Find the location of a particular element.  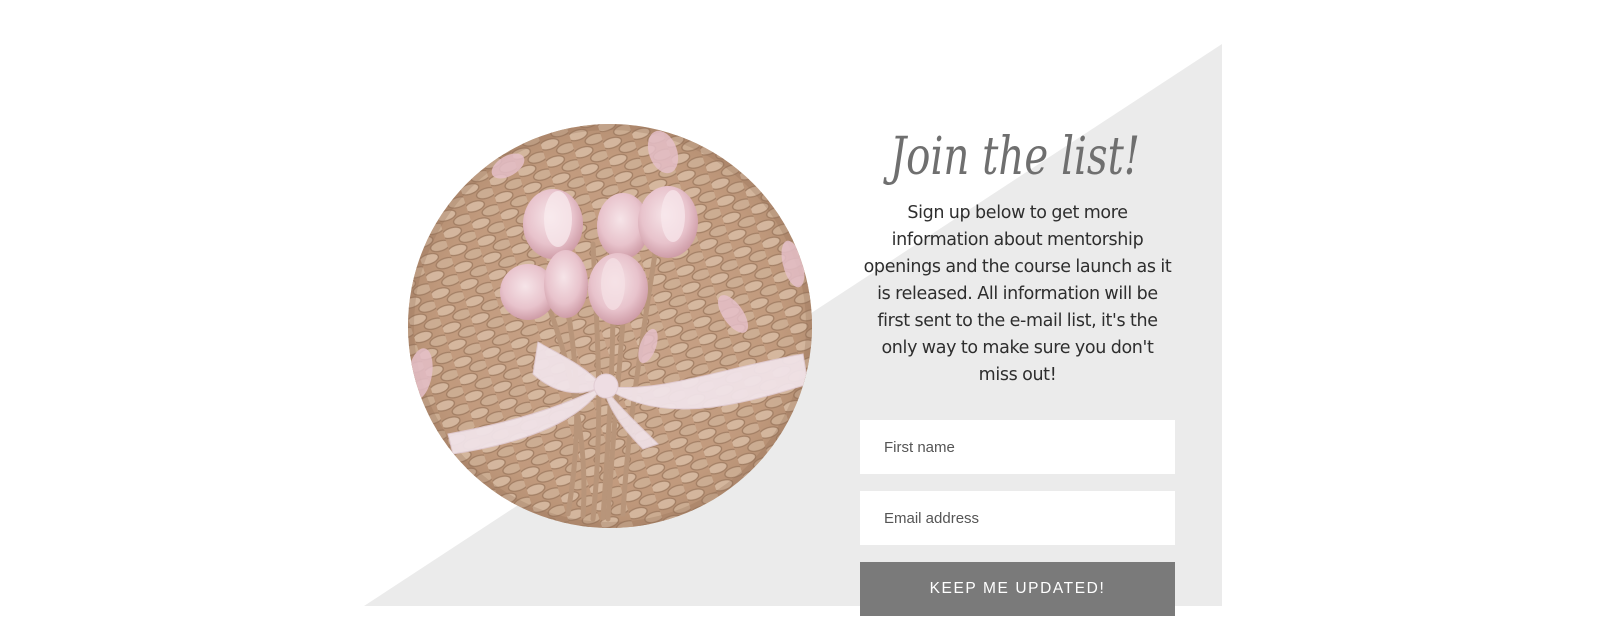

join-list-heading: Join the list! is located at coordinates (1011, 157).